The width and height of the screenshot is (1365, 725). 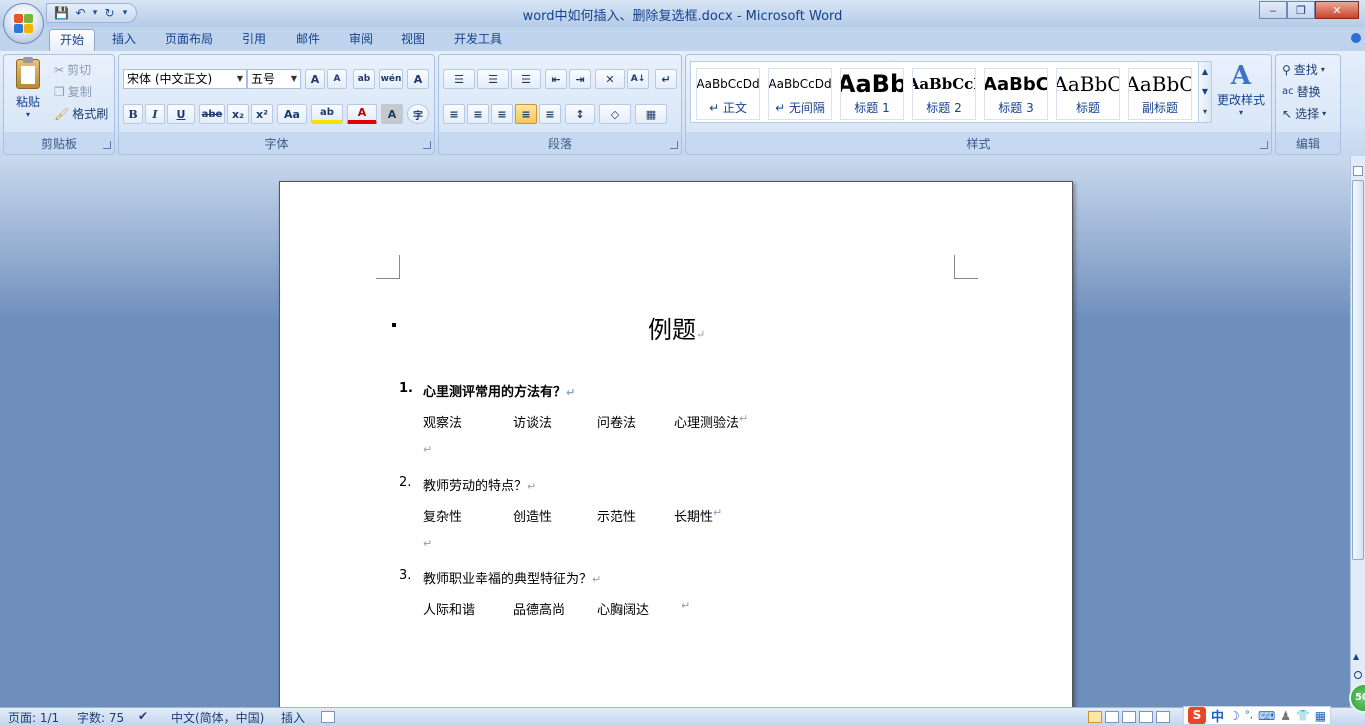 What do you see at coordinates (362, 114) in the screenshot?
I see `font-color-button: A` at bounding box center [362, 114].